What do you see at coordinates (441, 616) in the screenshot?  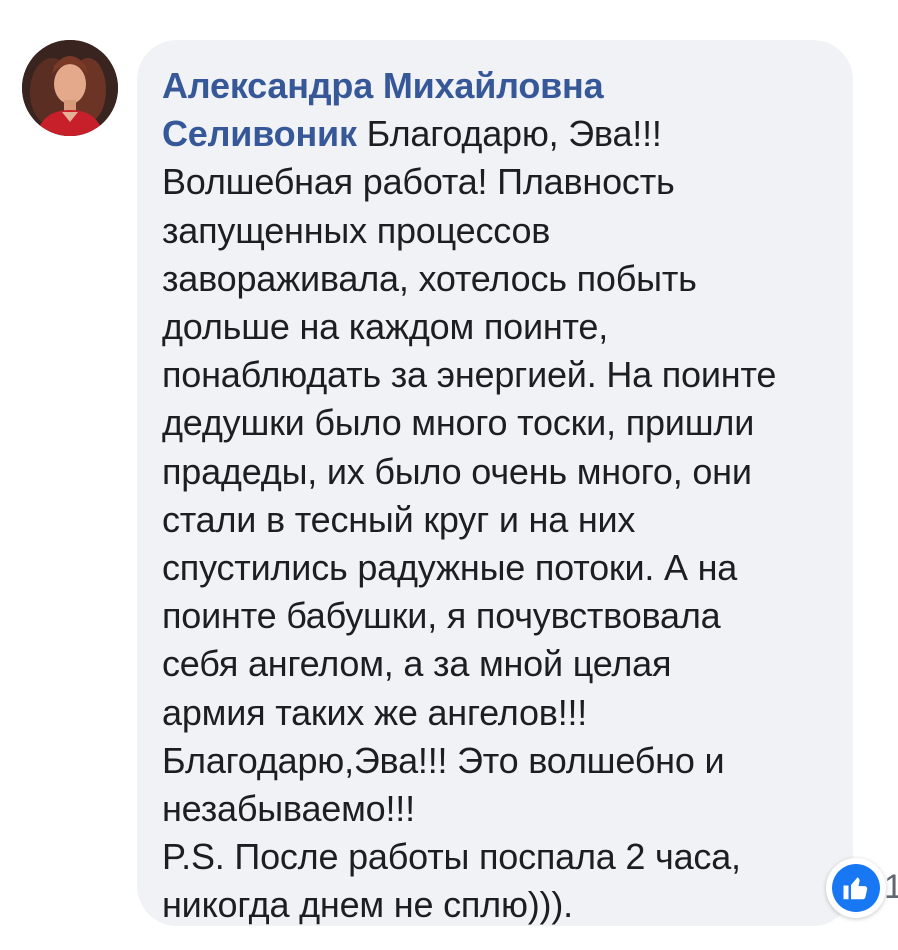 I see `comment-text: поинте бабушки, я почувствовала` at bounding box center [441, 616].